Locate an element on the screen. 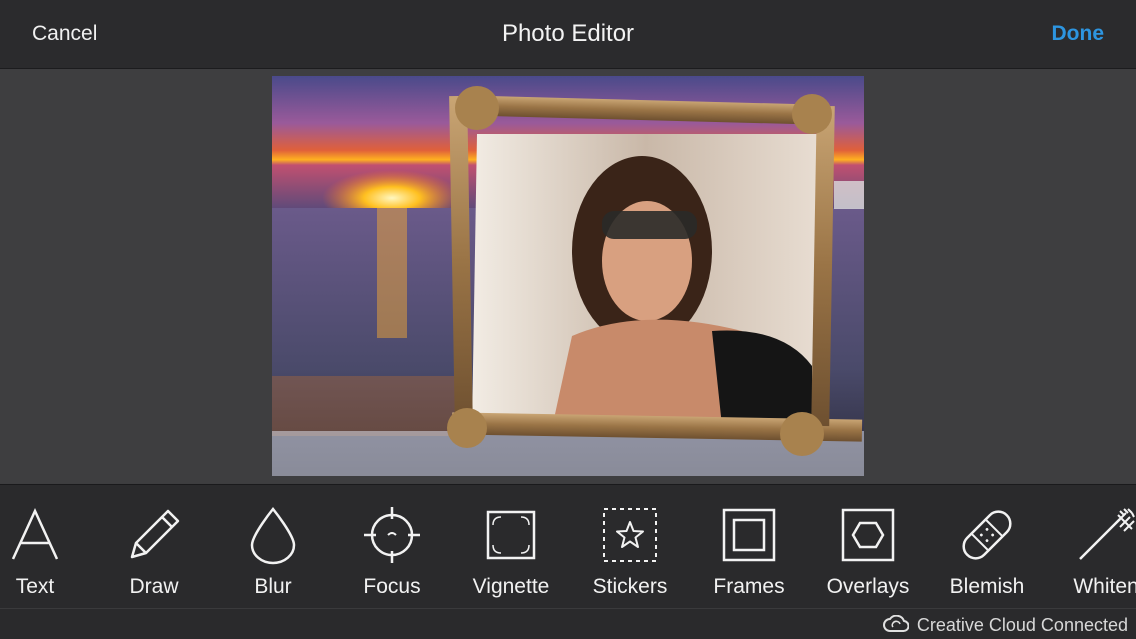 This screenshot has width=1136, height=639. tool-label: Text is located at coordinates (35, 586).